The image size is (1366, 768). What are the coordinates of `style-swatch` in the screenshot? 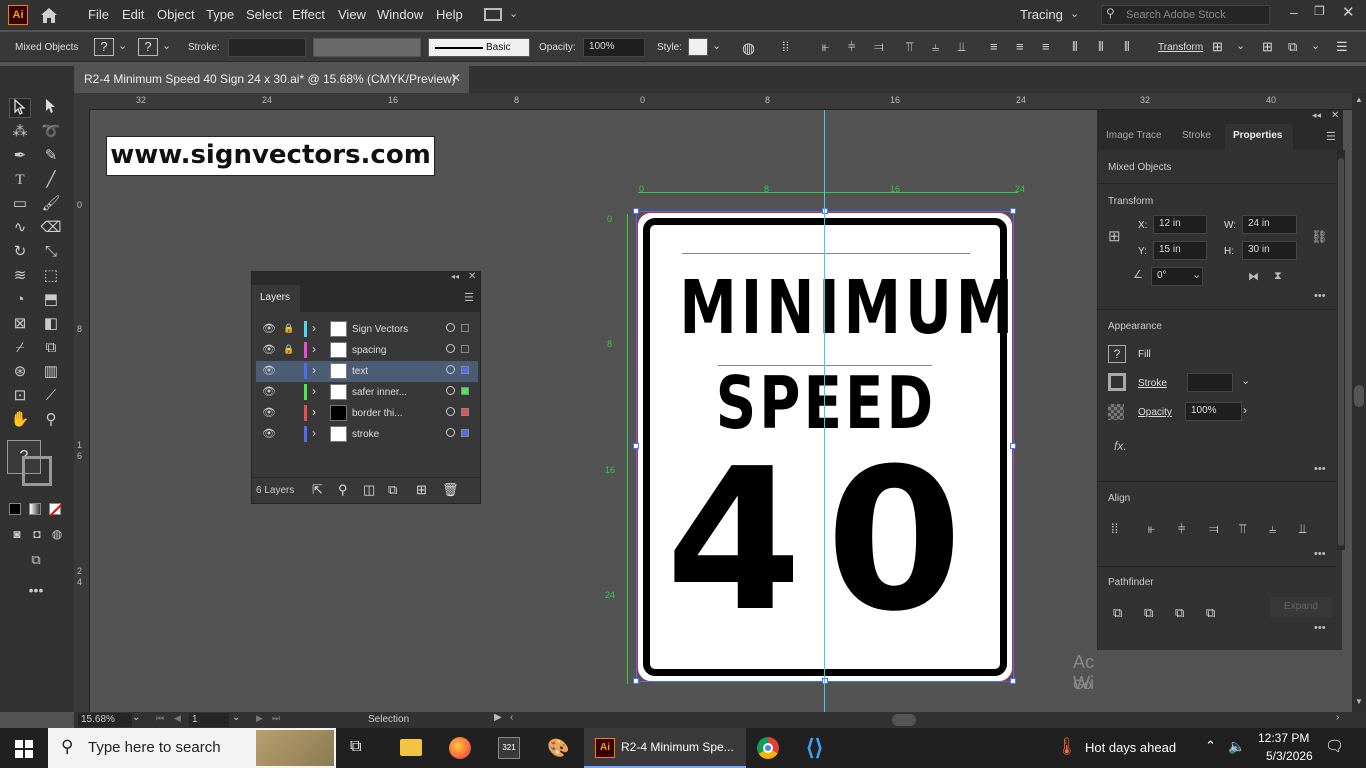 It's located at (698, 47).